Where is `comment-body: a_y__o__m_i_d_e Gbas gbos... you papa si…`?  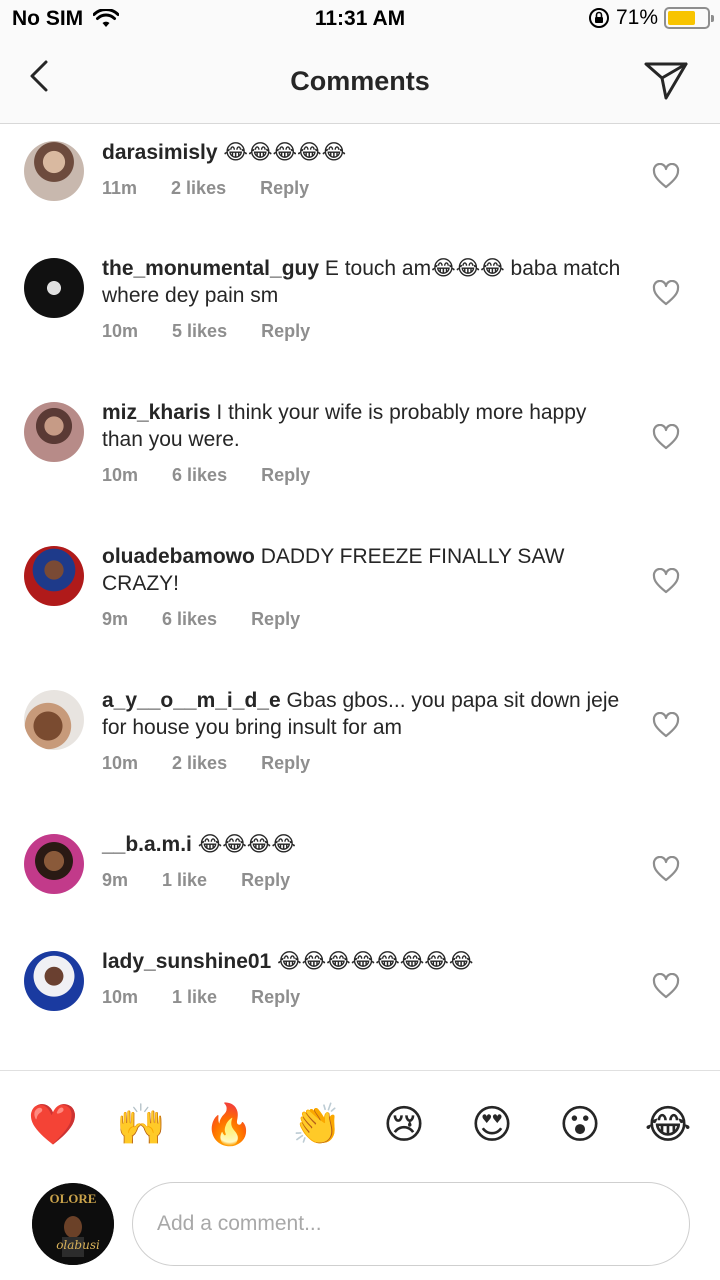
comment-body: a_y__o__m_i_d_e Gbas gbos... you papa si… is located at coordinates (362, 730).